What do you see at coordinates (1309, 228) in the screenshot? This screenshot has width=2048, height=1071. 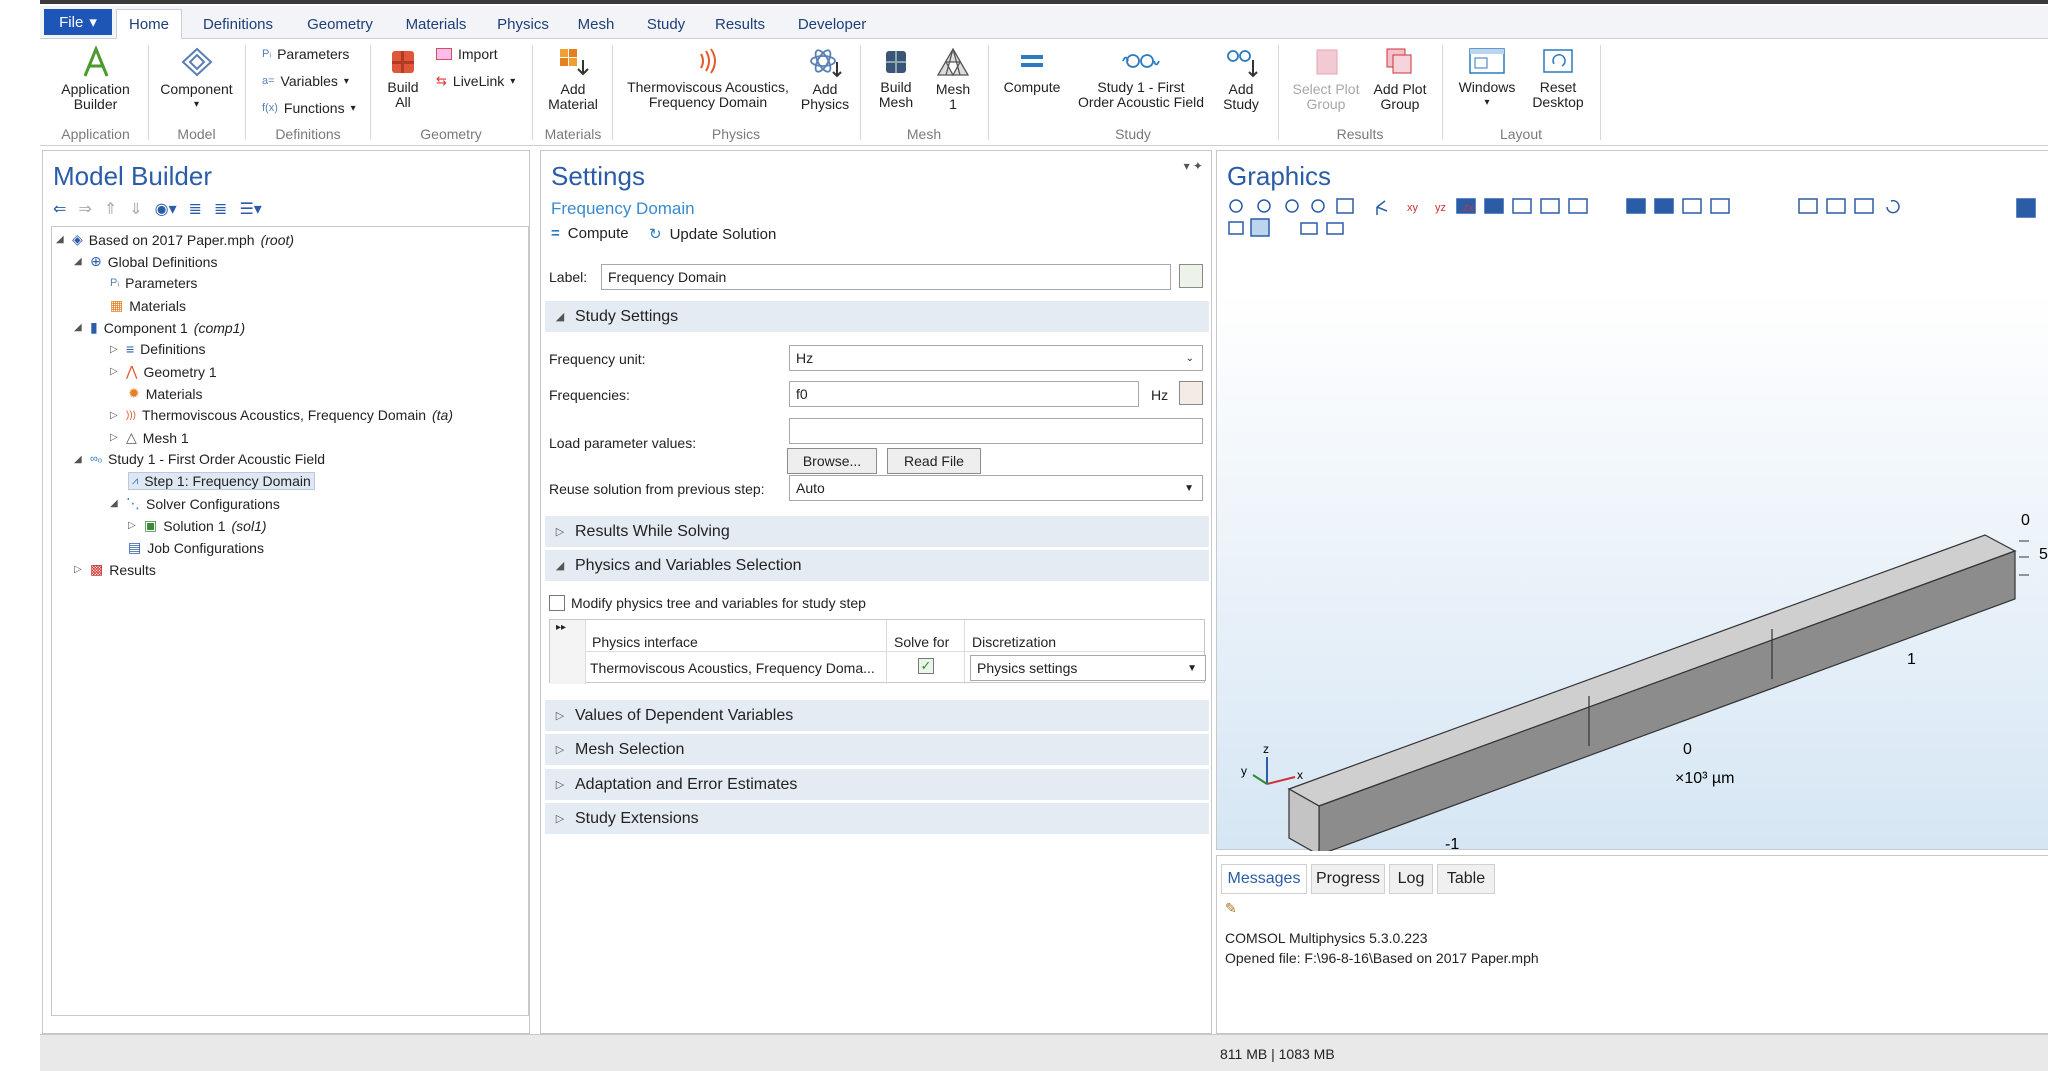 I see `camera-icon` at bounding box center [1309, 228].